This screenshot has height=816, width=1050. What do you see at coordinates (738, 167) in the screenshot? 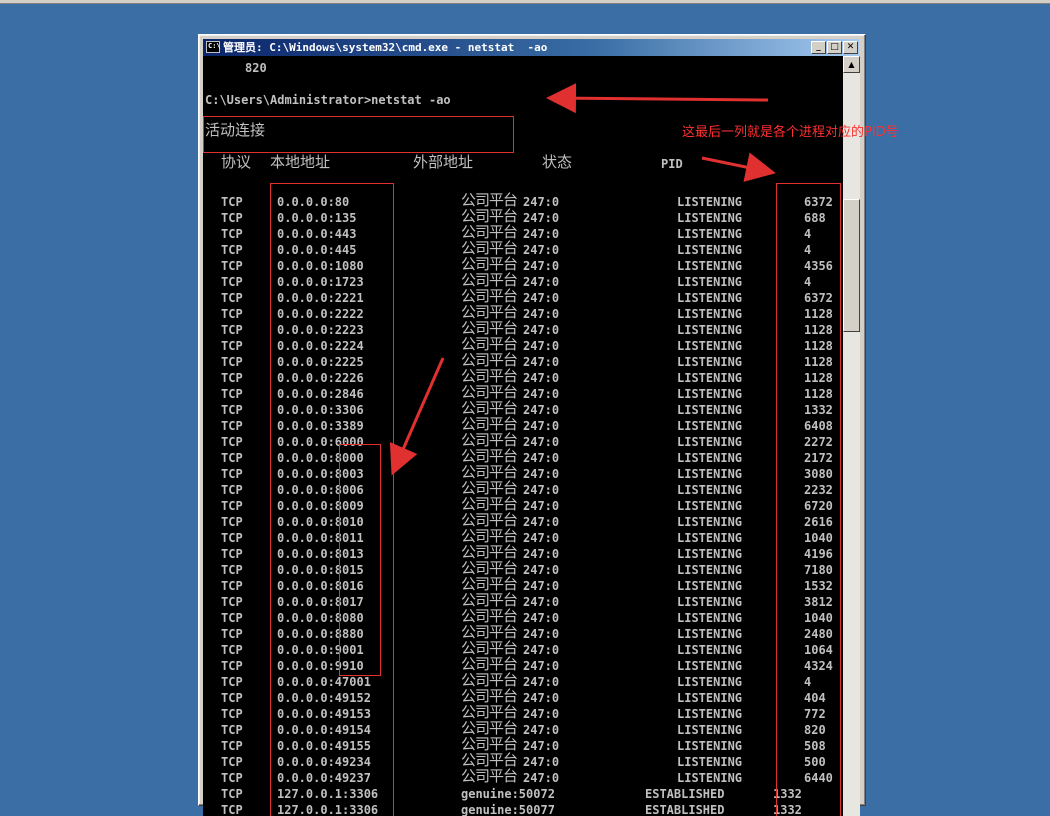
I see `arrow-to-pid-column` at bounding box center [738, 167].